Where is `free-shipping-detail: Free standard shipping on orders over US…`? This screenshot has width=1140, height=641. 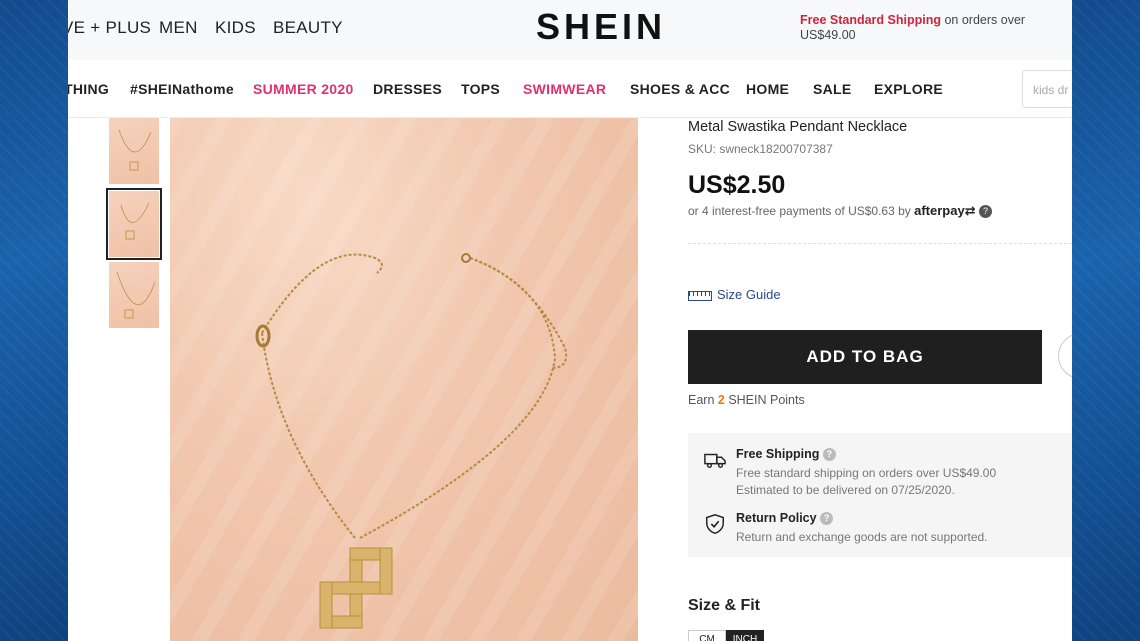 free-shipping-detail: Free standard shipping on orders over US… is located at coordinates (866, 473).